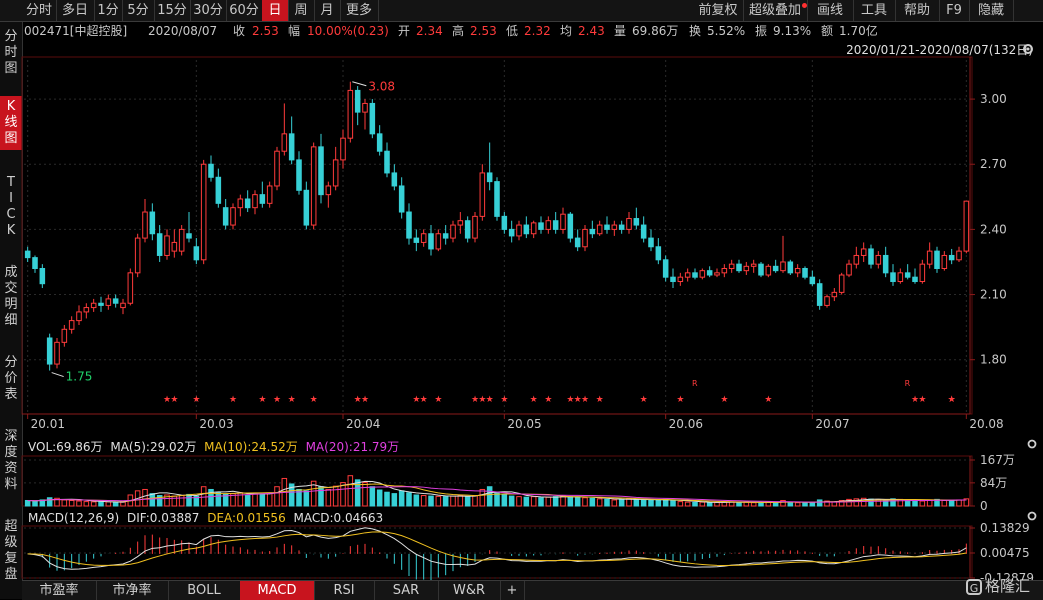  Describe the element at coordinates (338, 518) in the screenshot. I see `macd-value: MACD:0.04663` at that location.